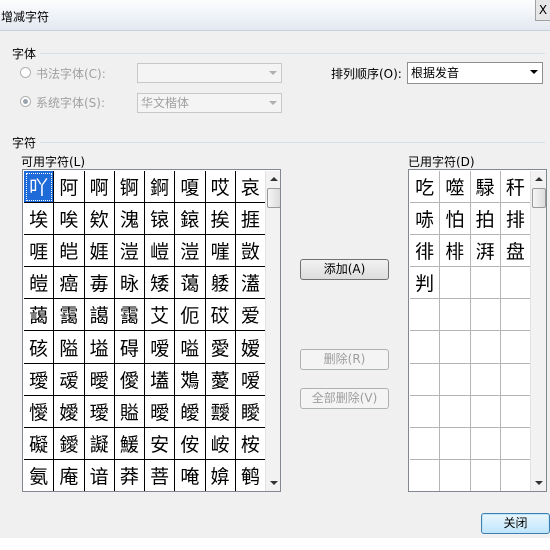 The width and height of the screenshot is (550, 550). Describe the element at coordinates (69, 251) in the screenshot. I see `char-cell: 皑` at that location.